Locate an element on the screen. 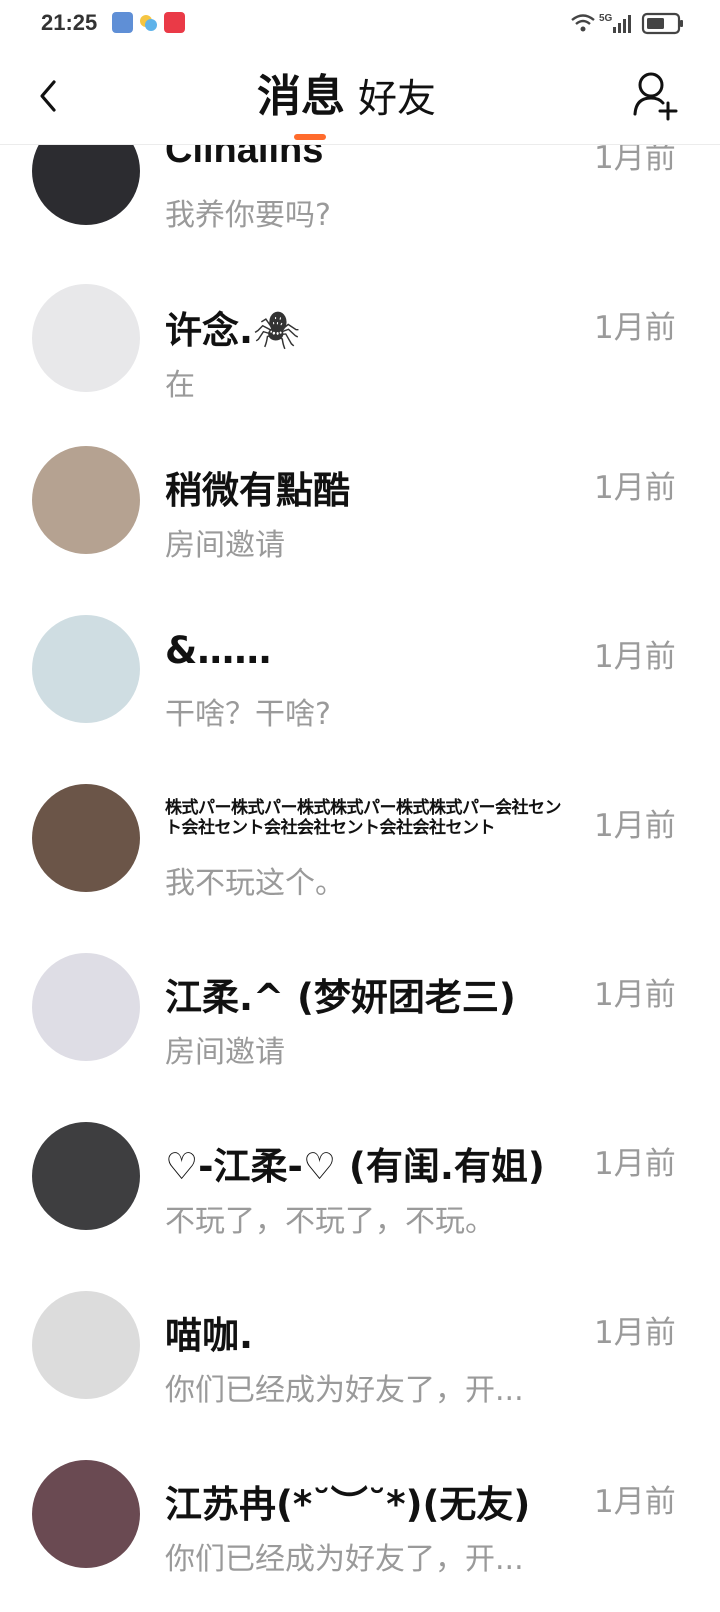  notification-app-icon is located at coordinates (122, 22).